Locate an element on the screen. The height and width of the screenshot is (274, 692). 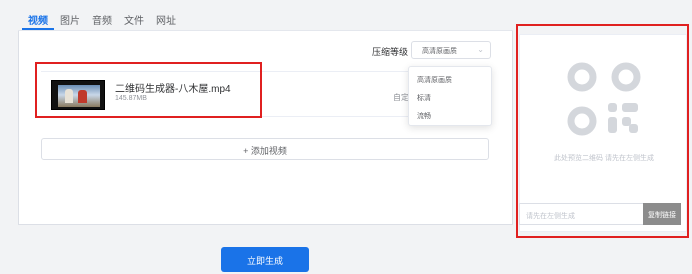
tab-file: 文件 is located at coordinates (134, 18).